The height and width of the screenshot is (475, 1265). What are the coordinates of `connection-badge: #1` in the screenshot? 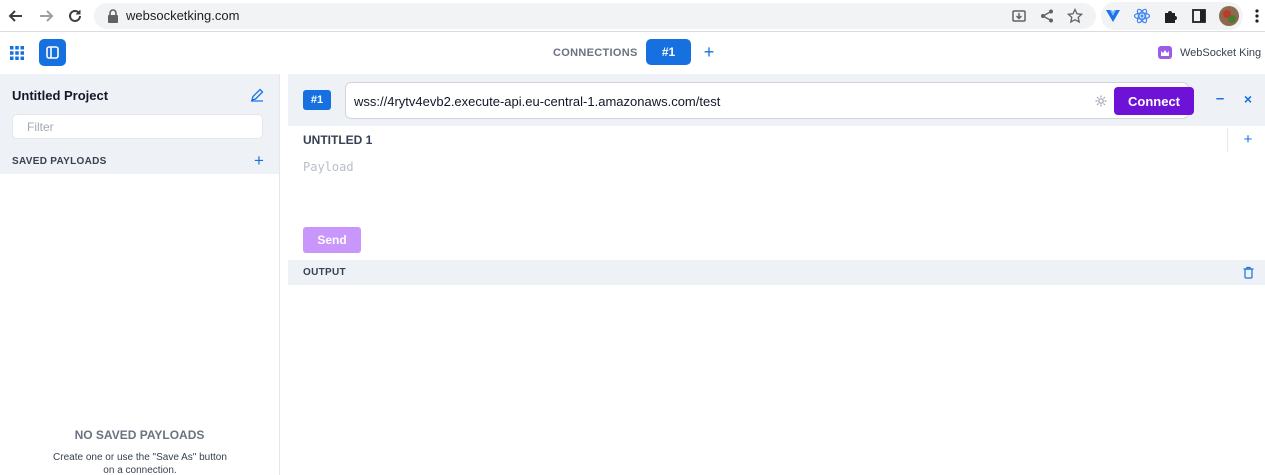 It's located at (317, 100).